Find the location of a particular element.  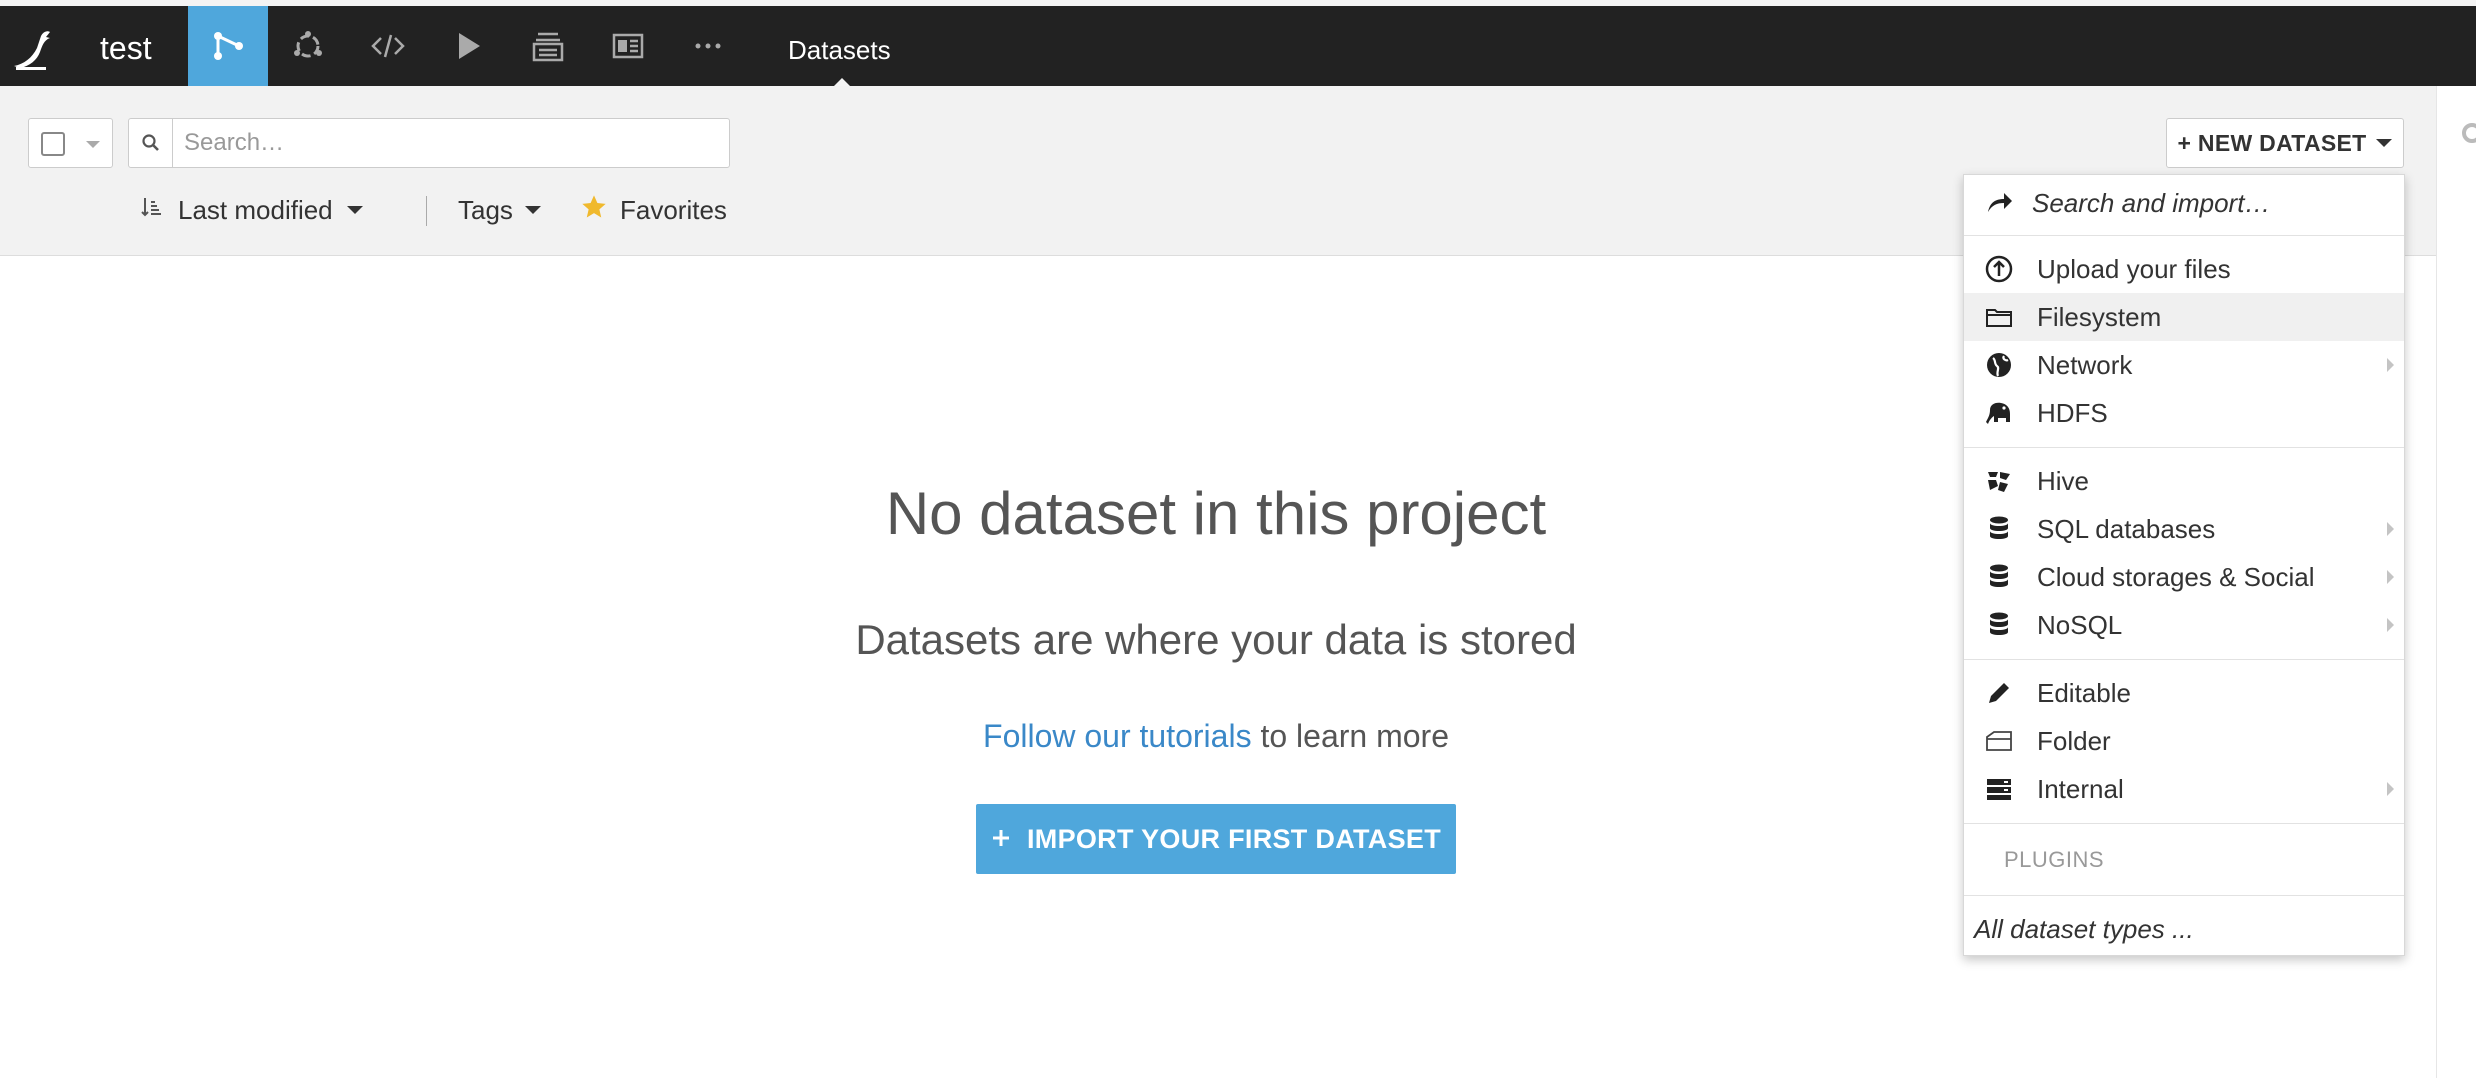

tags-label: Tags is located at coordinates (485, 209).